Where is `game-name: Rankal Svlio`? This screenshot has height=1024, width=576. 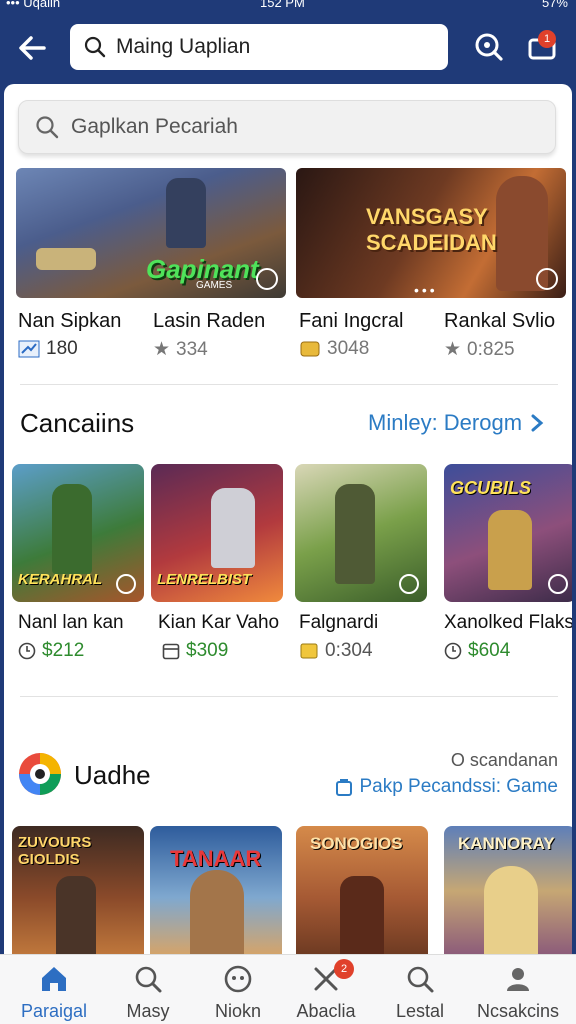 game-name: Rankal Svlio is located at coordinates (499, 321).